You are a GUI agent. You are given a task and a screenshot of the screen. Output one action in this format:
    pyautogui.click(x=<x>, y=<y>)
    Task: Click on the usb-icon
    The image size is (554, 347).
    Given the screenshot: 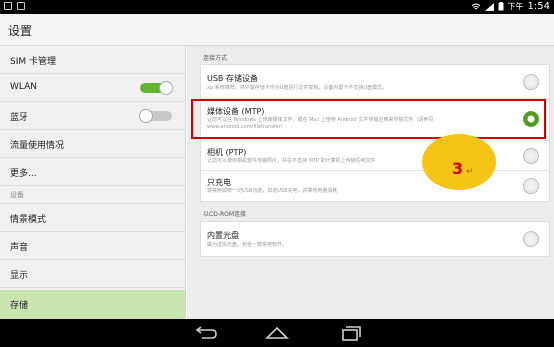 What is the action you would take?
    pyautogui.click(x=8, y=6)
    